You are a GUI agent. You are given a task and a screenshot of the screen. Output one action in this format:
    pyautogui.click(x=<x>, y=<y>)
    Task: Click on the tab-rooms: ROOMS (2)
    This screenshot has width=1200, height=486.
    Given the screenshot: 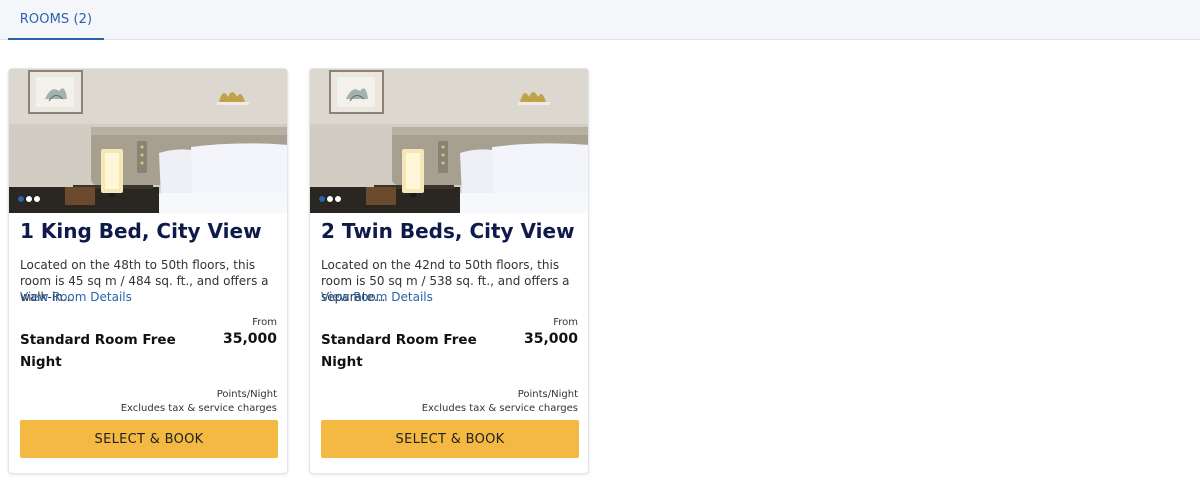 What is the action you would take?
    pyautogui.click(x=56, y=20)
    